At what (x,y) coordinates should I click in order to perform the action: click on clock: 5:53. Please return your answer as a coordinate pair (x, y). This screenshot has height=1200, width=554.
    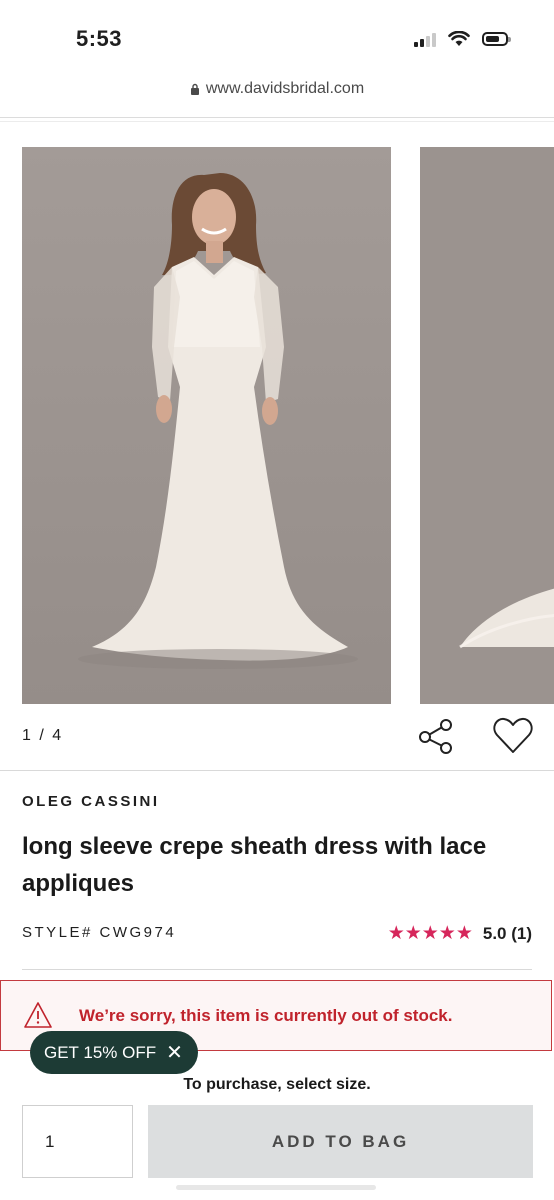
    Looking at the image, I should click on (99, 38).